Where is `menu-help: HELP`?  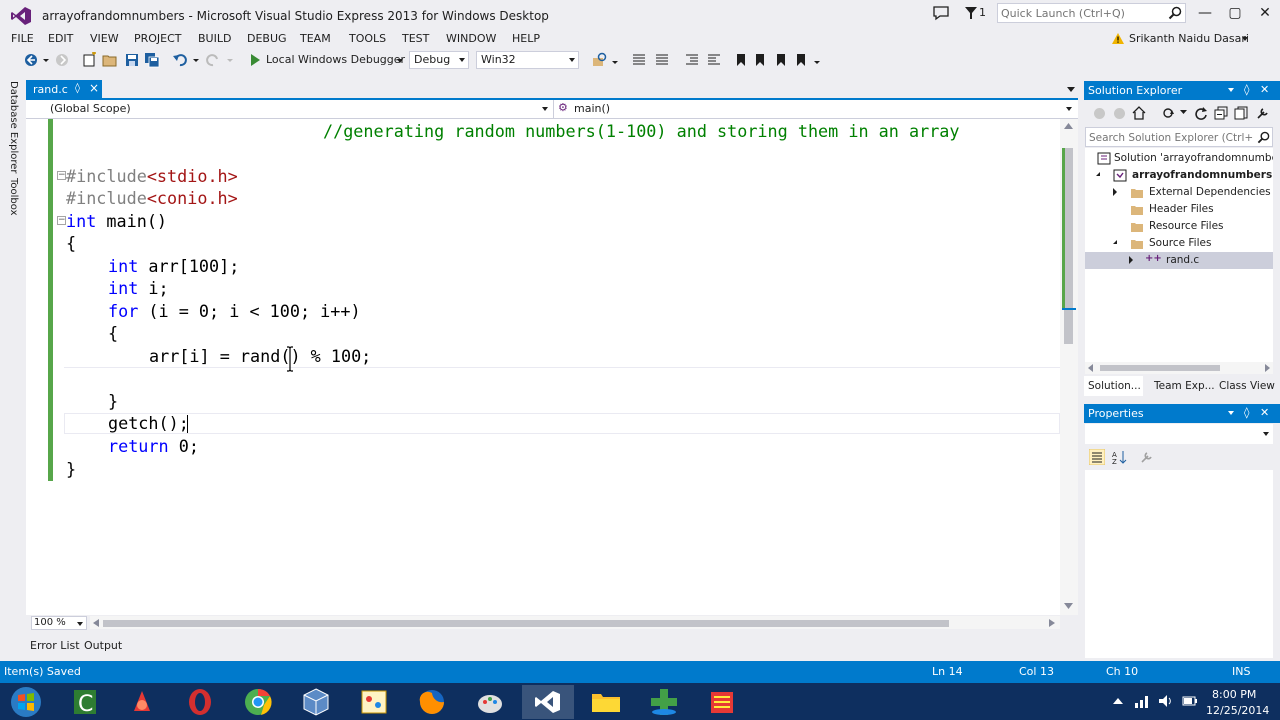 menu-help: HELP is located at coordinates (526, 38).